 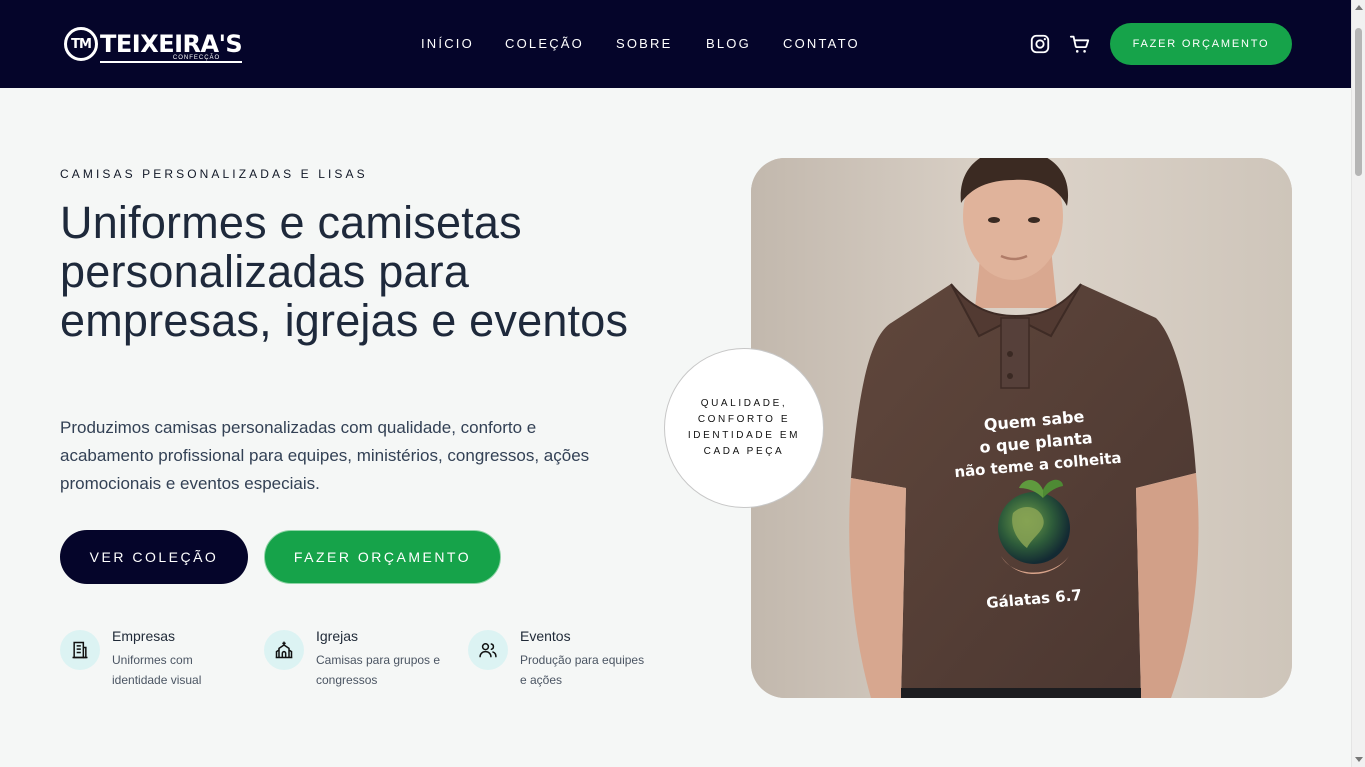 What do you see at coordinates (544, 43) in the screenshot?
I see `nav-item-colecao: COLEÇÃO` at bounding box center [544, 43].